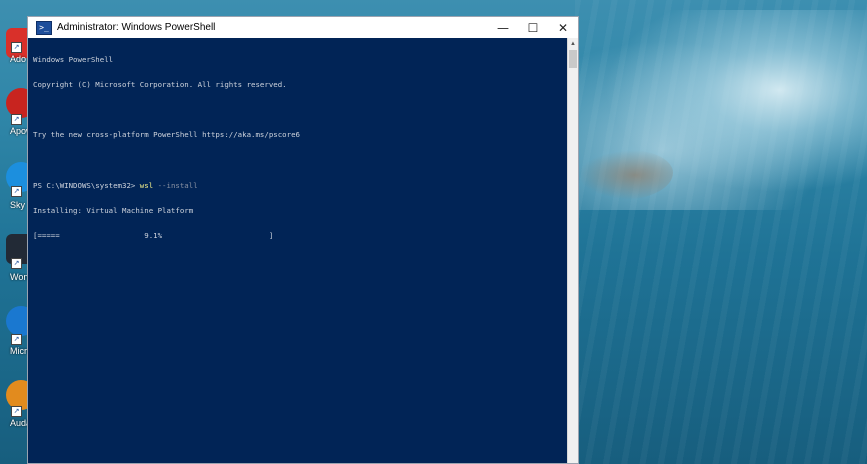 Image resolution: width=867 pixels, height=464 pixels. What do you see at coordinates (113, 211) in the screenshot?
I see `status-line: Installing: Virtual Machine Platform` at bounding box center [113, 211].